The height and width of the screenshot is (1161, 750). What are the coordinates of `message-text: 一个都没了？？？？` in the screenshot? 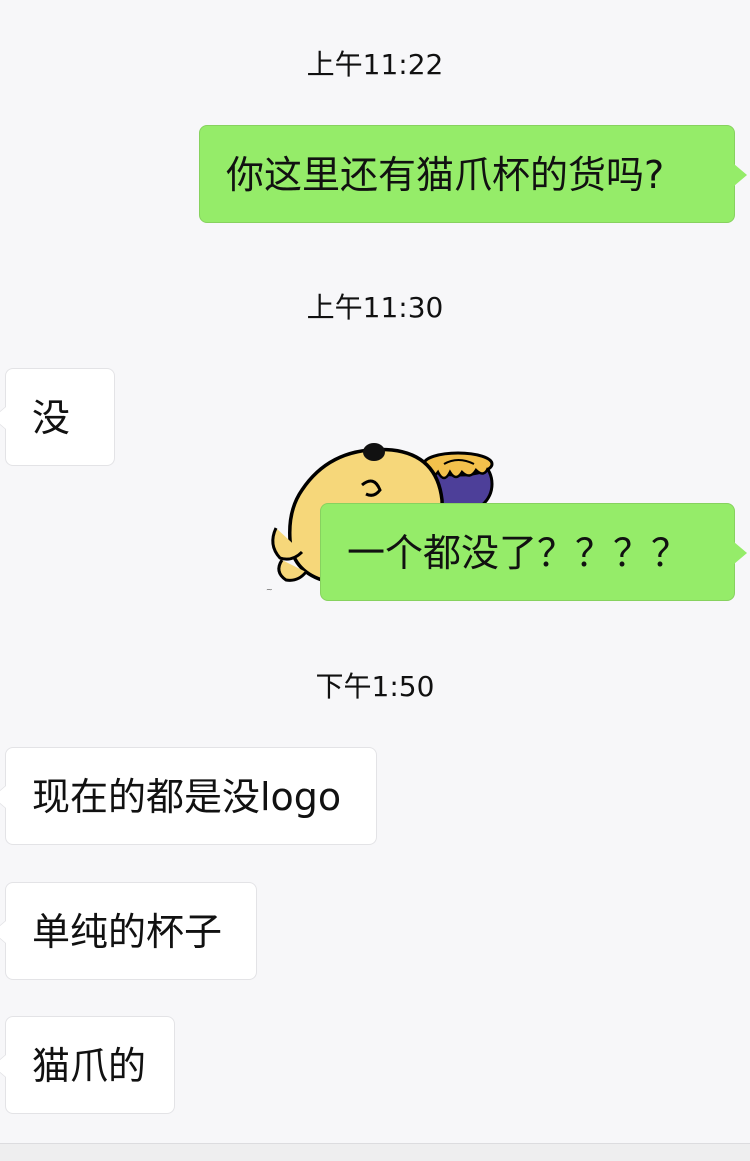 It's located at (518, 553).